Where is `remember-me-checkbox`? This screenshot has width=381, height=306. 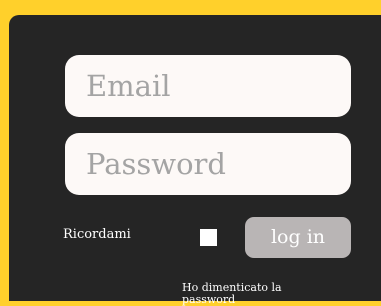
remember-me-checkbox is located at coordinates (208, 237).